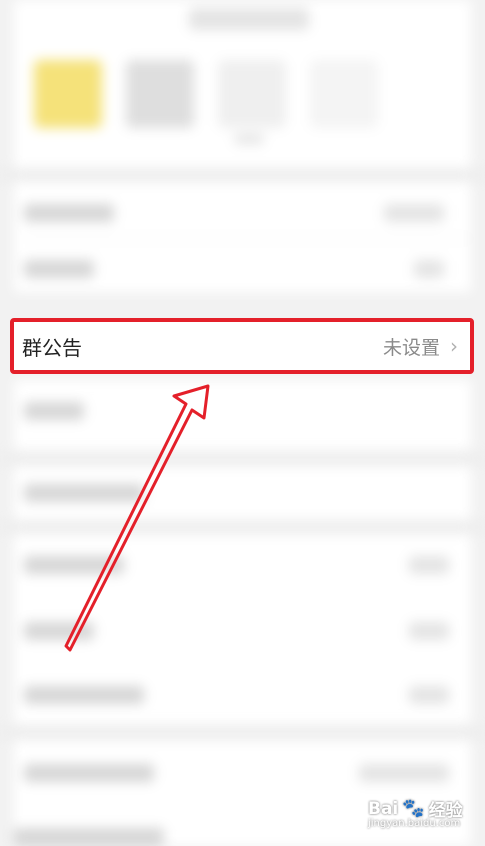 This screenshot has height=846, width=485. Describe the element at coordinates (414, 823) in the screenshot. I see `watermark-url: jingyan.baidu.com` at that location.